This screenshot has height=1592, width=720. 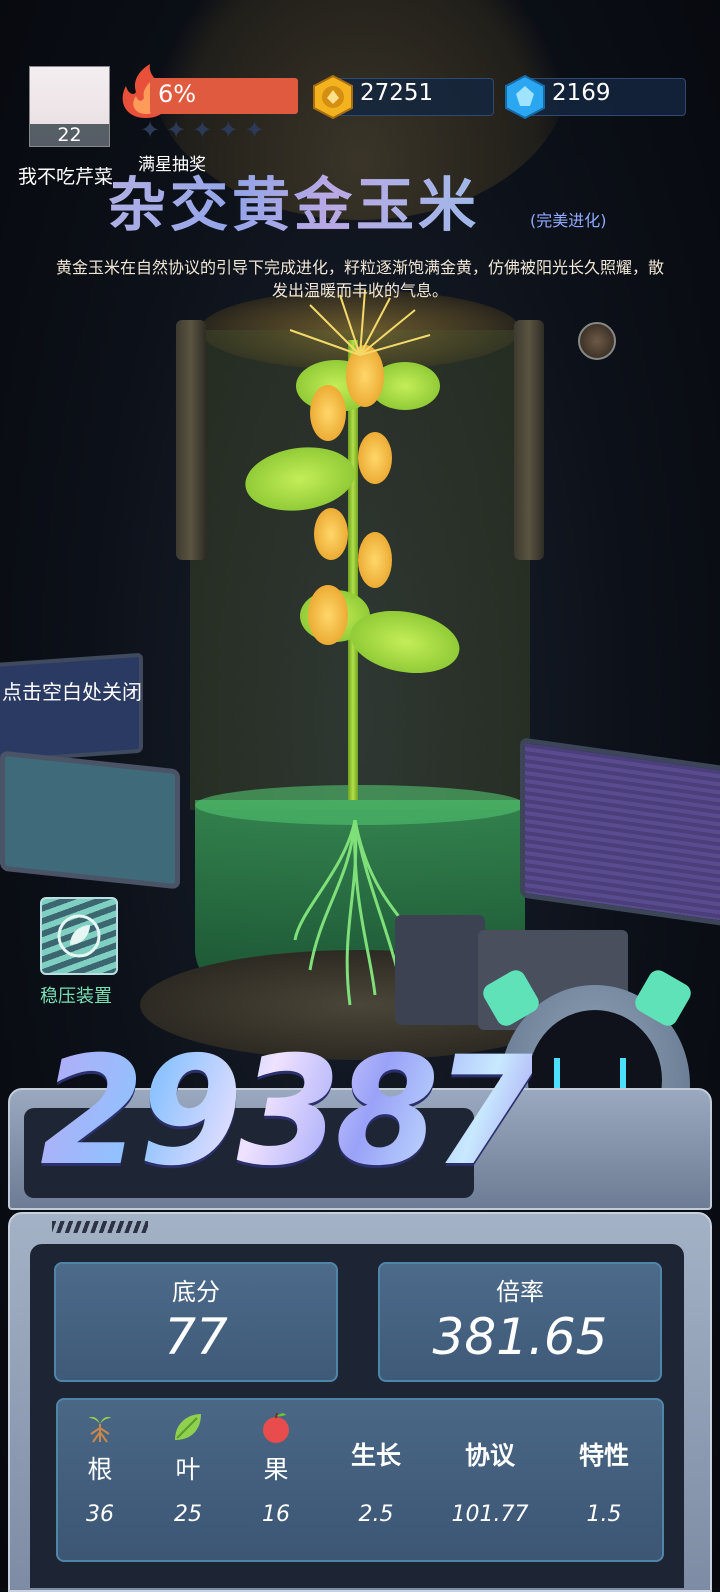 I want to click on base-score-label: 底分, so click(x=196, y=1292).